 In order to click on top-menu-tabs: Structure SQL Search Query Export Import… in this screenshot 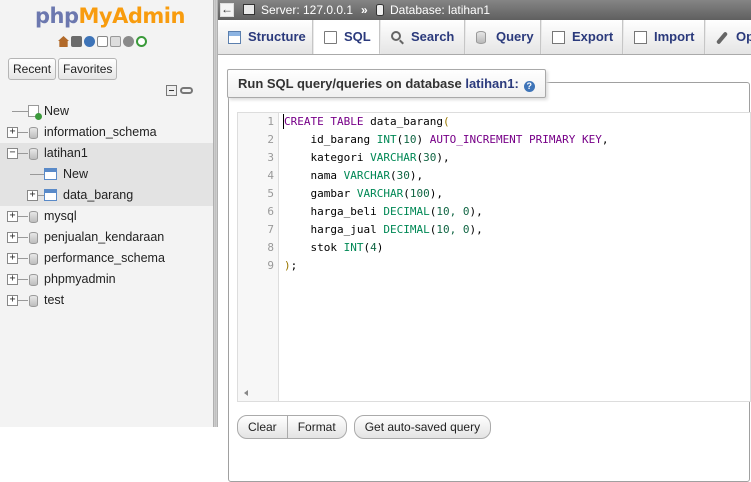, I will do `click(484, 37)`.